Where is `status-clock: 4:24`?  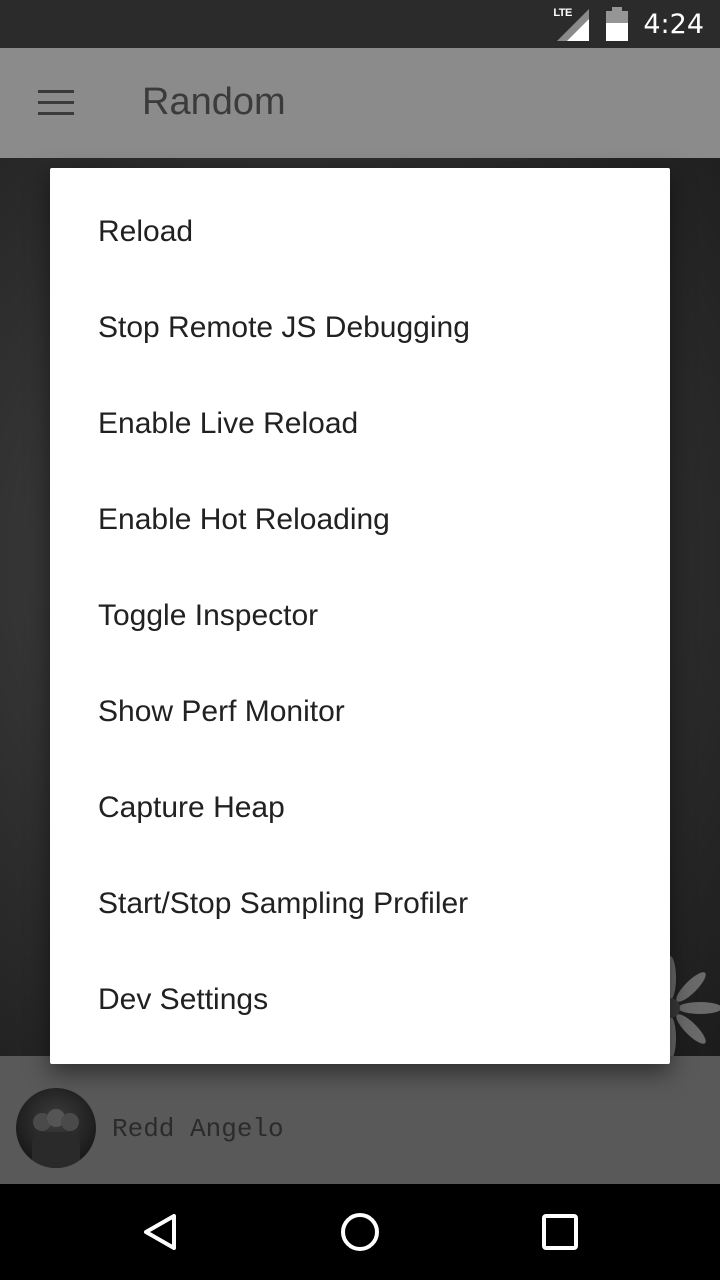
status-clock: 4:24 is located at coordinates (673, 24).